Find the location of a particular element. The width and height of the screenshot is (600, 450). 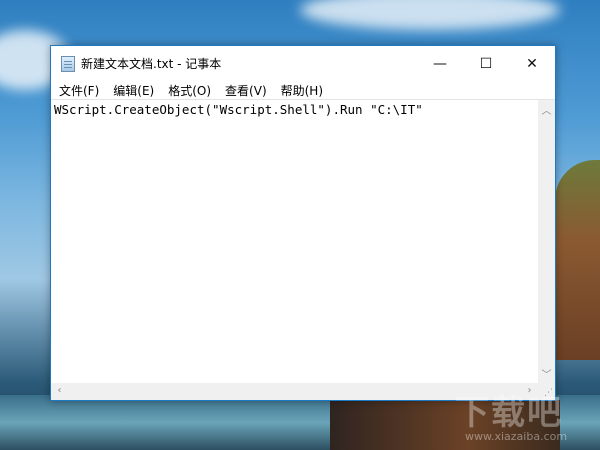

notepad-icon is located at coordinates (68, 63).